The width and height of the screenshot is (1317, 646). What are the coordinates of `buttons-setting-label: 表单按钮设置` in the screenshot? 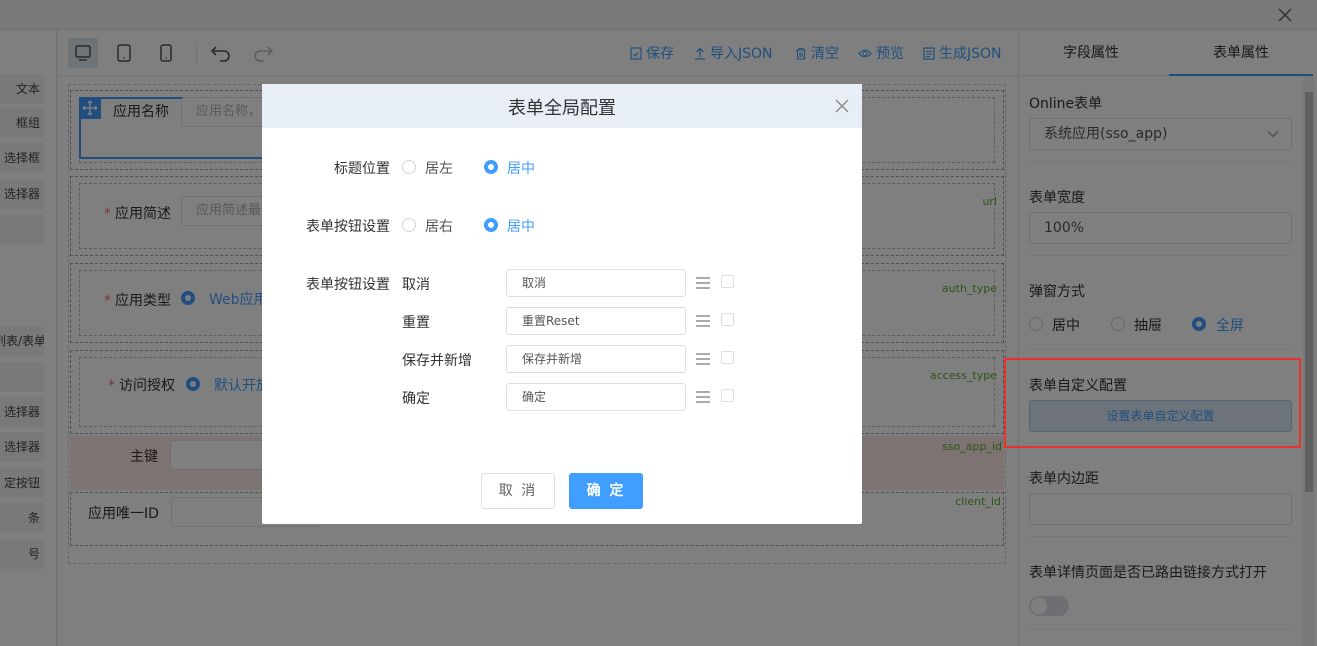 It's located at (348, 285).